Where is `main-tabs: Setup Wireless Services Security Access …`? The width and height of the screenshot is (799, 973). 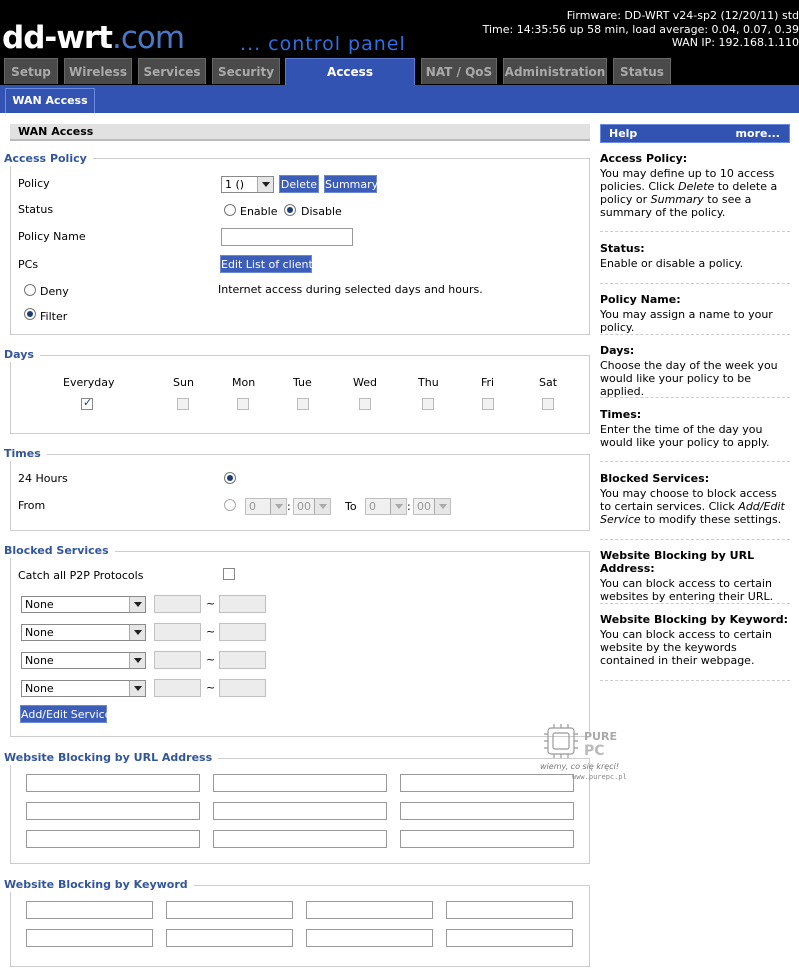
main-tabs: Setup Wireless Services Security Access … is located at coordinates (399, 71).